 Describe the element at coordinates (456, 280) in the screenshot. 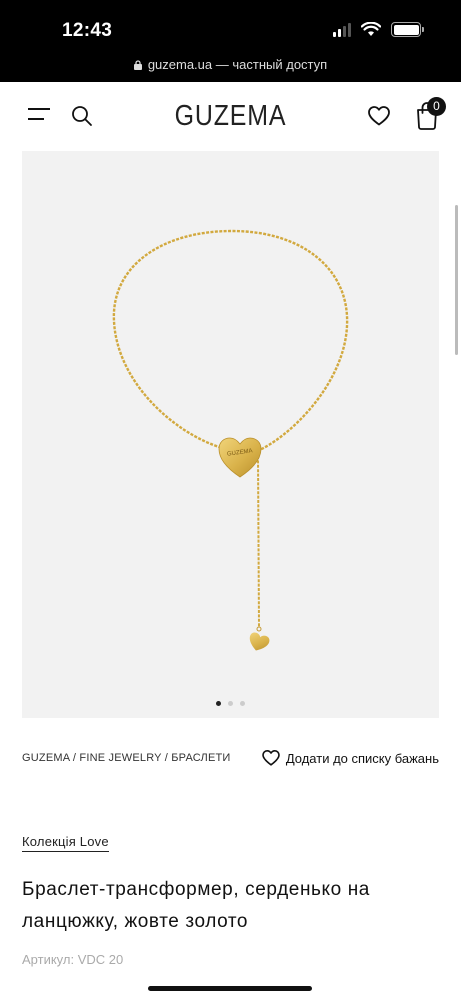

I see `page-scrollbar` at that location.